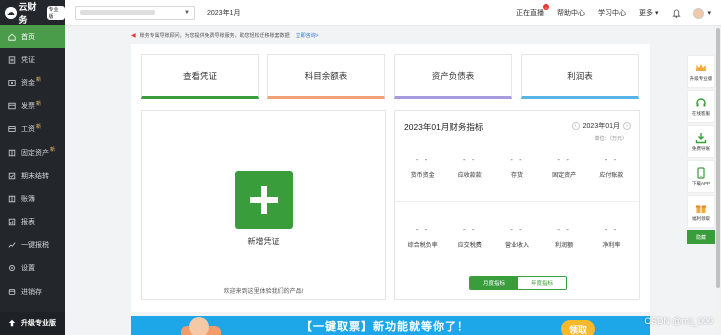  What do you see at coordinates (701, 218) in the screenshot?
I see `rail-item-label: 福利领取` at bounding box center [701, 218].